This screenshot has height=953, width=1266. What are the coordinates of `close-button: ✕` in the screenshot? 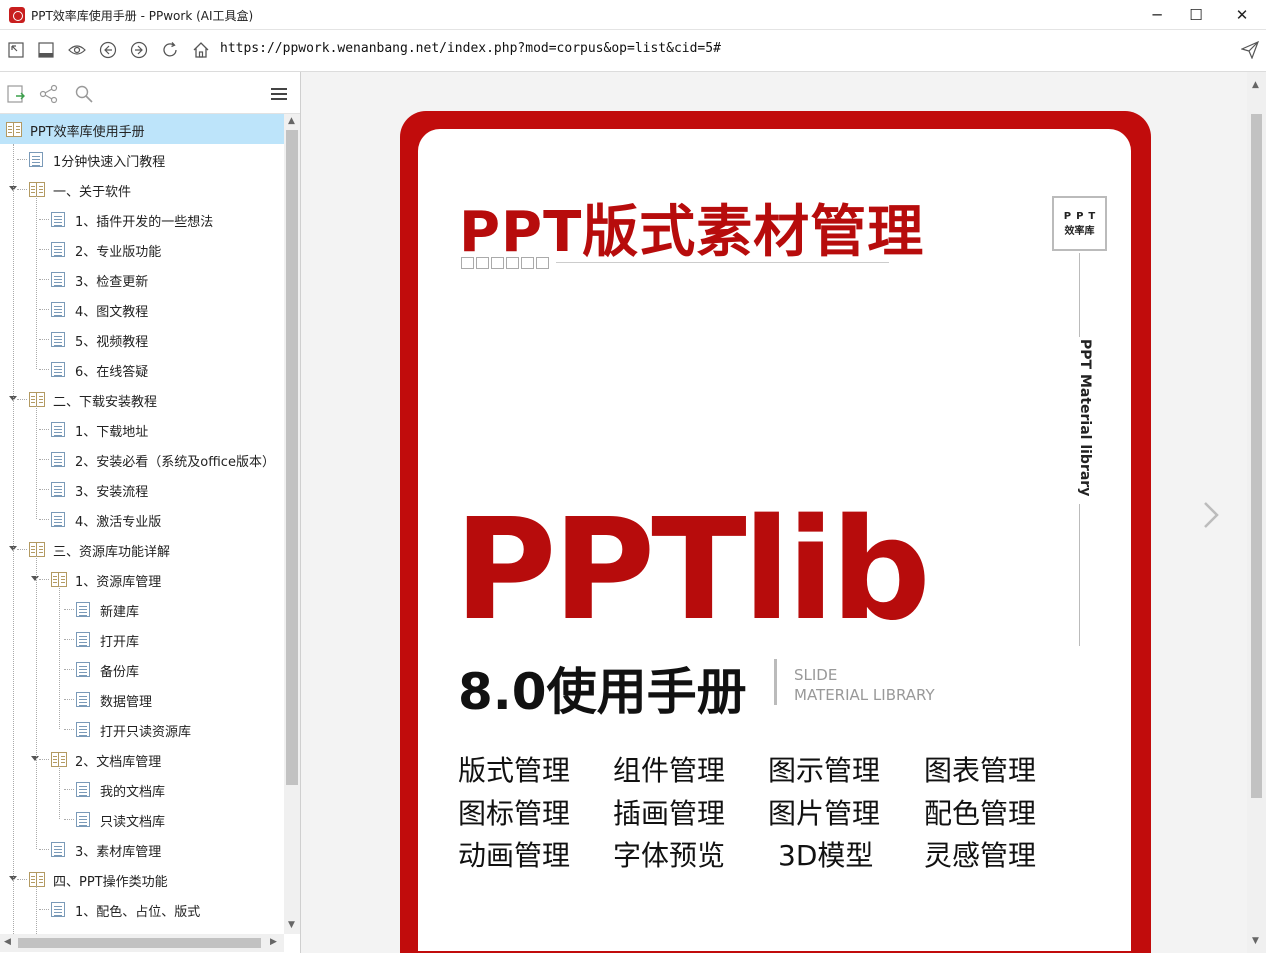 It's located at (1242, 15).